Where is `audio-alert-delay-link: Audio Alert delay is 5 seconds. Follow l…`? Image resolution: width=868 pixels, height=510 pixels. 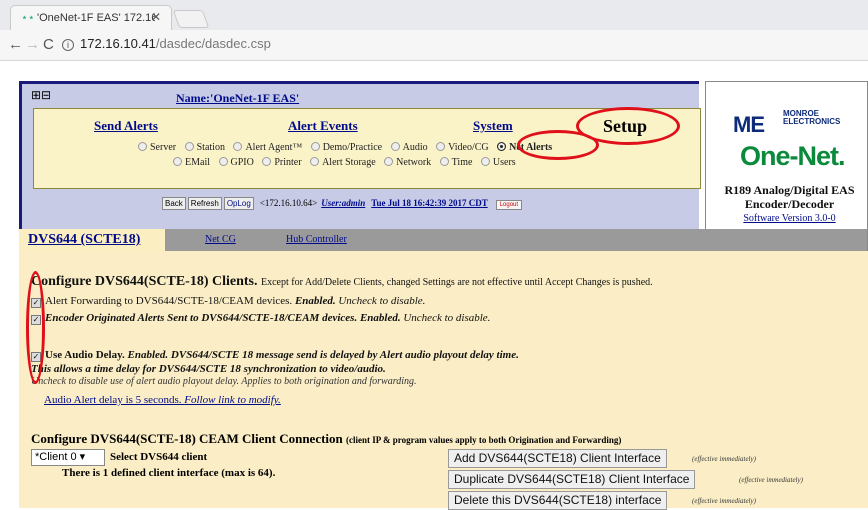 audio-alert-delay-link: Audio Alert delay is 5 seconds. Follow l… is located at coordinates (162, 400).